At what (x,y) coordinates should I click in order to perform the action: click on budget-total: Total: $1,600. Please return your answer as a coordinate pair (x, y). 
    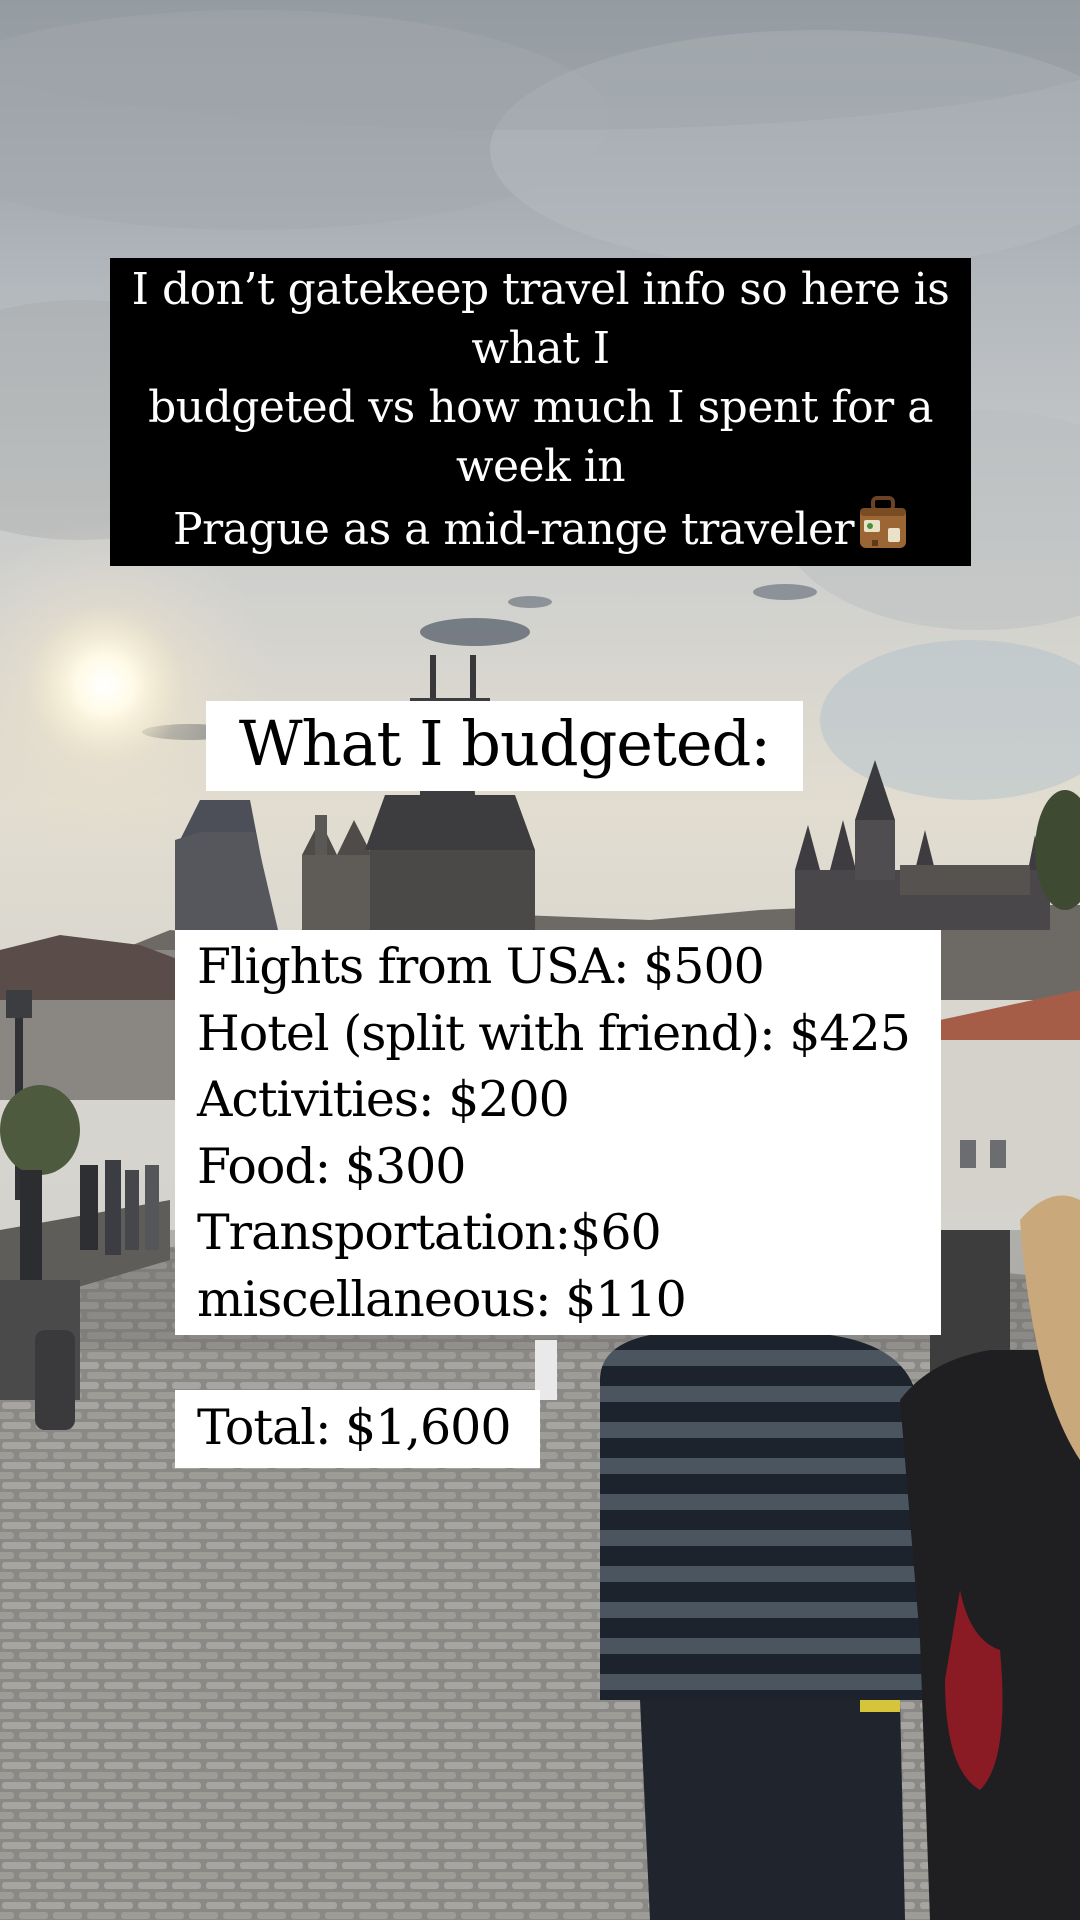
    Looking at the image, I should click on (354, 1427).